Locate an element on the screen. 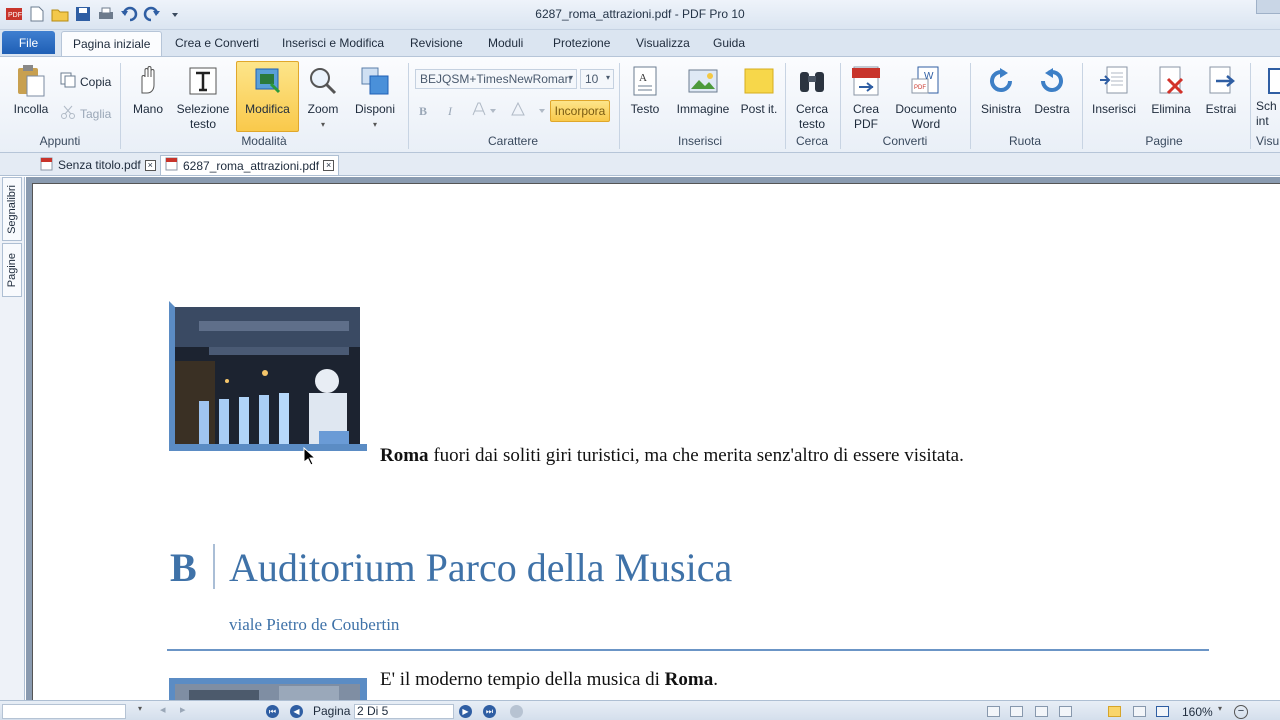 This screenshot has height=720, width=1280. elimina-pagine-button: Elimina is located at coordinates (1171, 90).